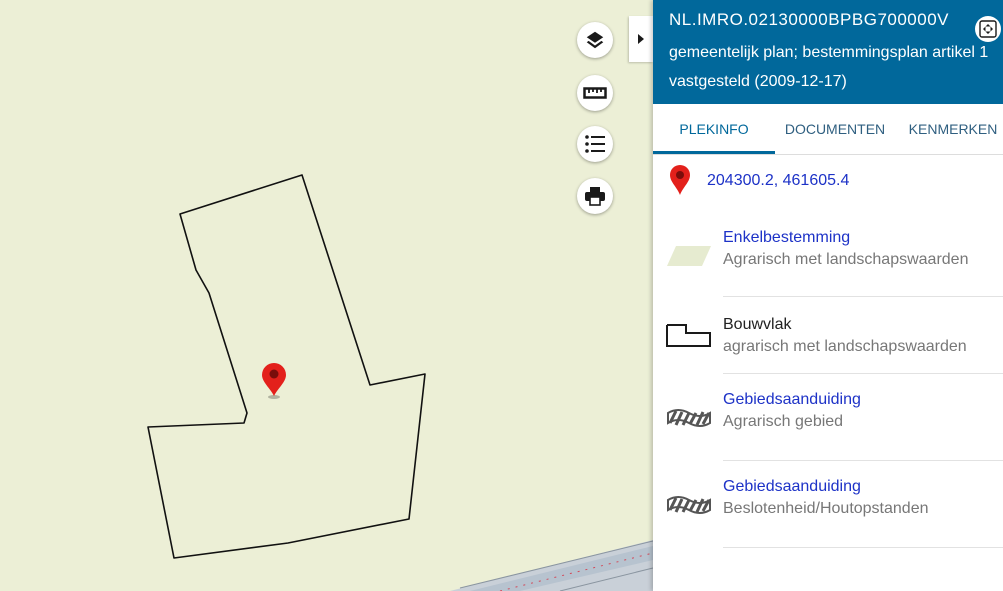 The image size is (1003, 591). I want to click on panel-tabs: PLEKINFO DOCUMENTEN KENMERKEN, so click(828, 129).